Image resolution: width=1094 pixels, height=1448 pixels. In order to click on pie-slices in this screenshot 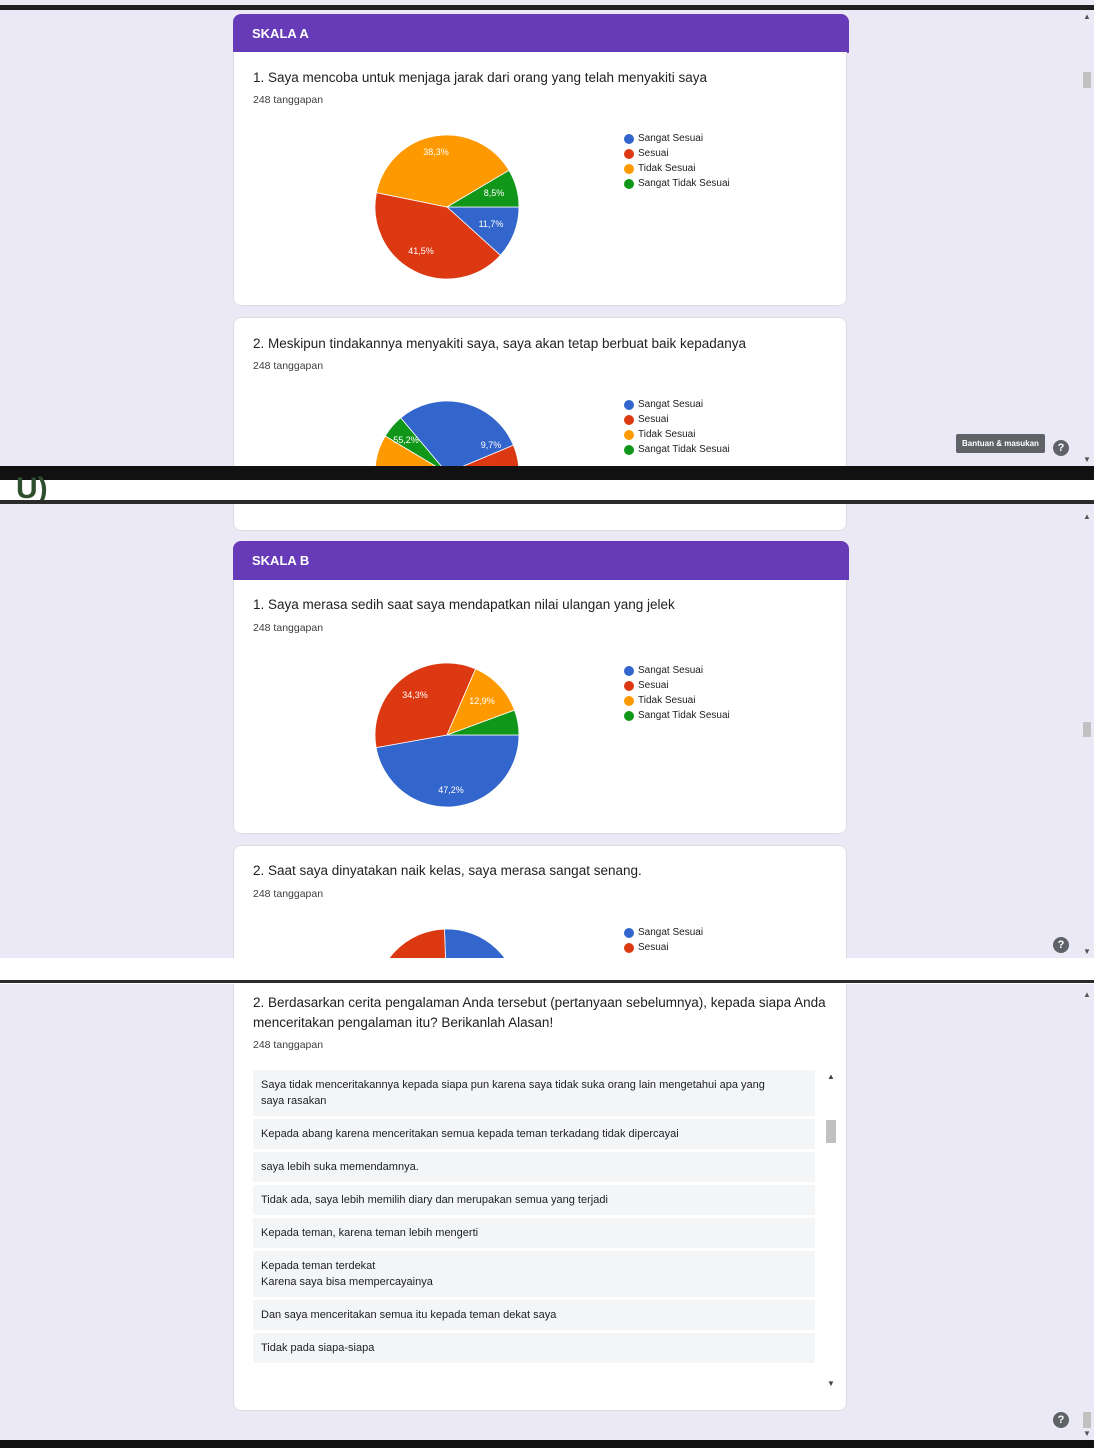, I will do `click(447, 943)`.